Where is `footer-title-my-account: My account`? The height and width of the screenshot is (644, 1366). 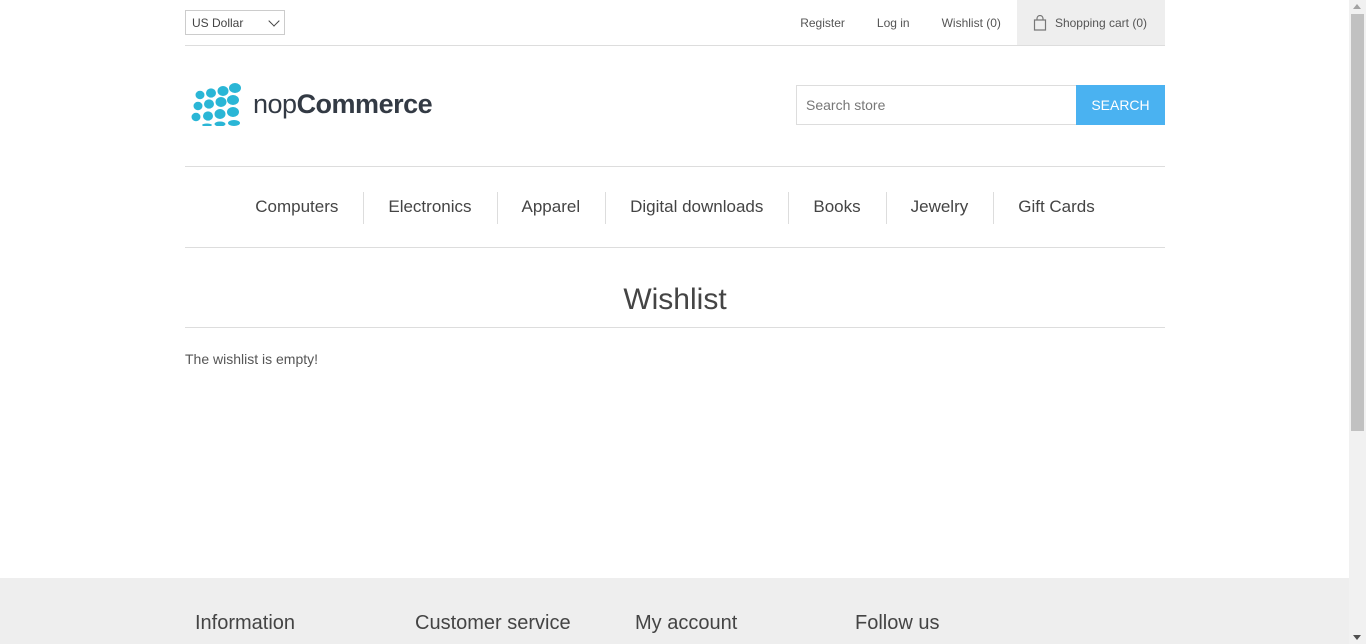 footer-title-my-account: My account is located at coordinates (686, 623).